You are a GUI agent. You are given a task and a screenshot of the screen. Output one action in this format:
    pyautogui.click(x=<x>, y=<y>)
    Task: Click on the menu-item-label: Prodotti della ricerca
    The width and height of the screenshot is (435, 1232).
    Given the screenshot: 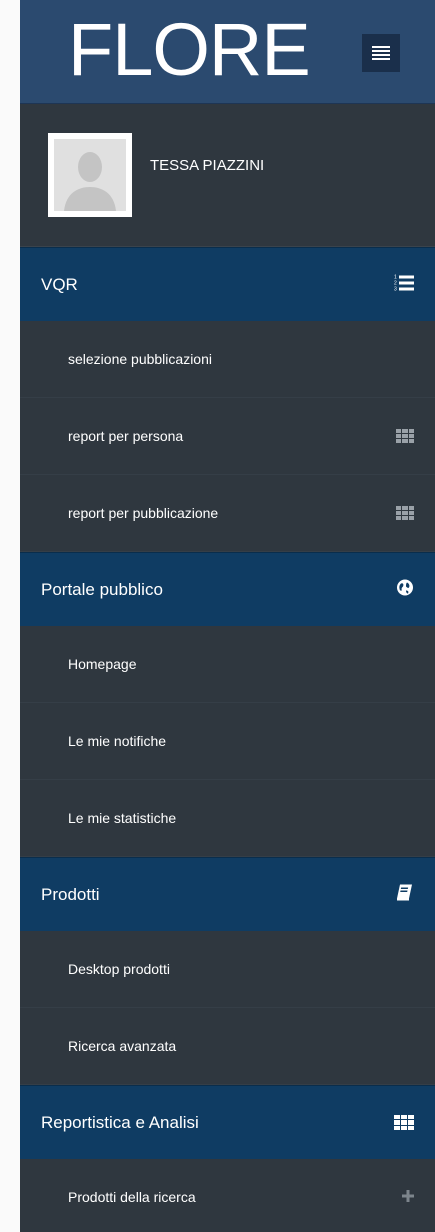 What is the action you would take?
    pyautogui.click(x=132, y=1197)
    